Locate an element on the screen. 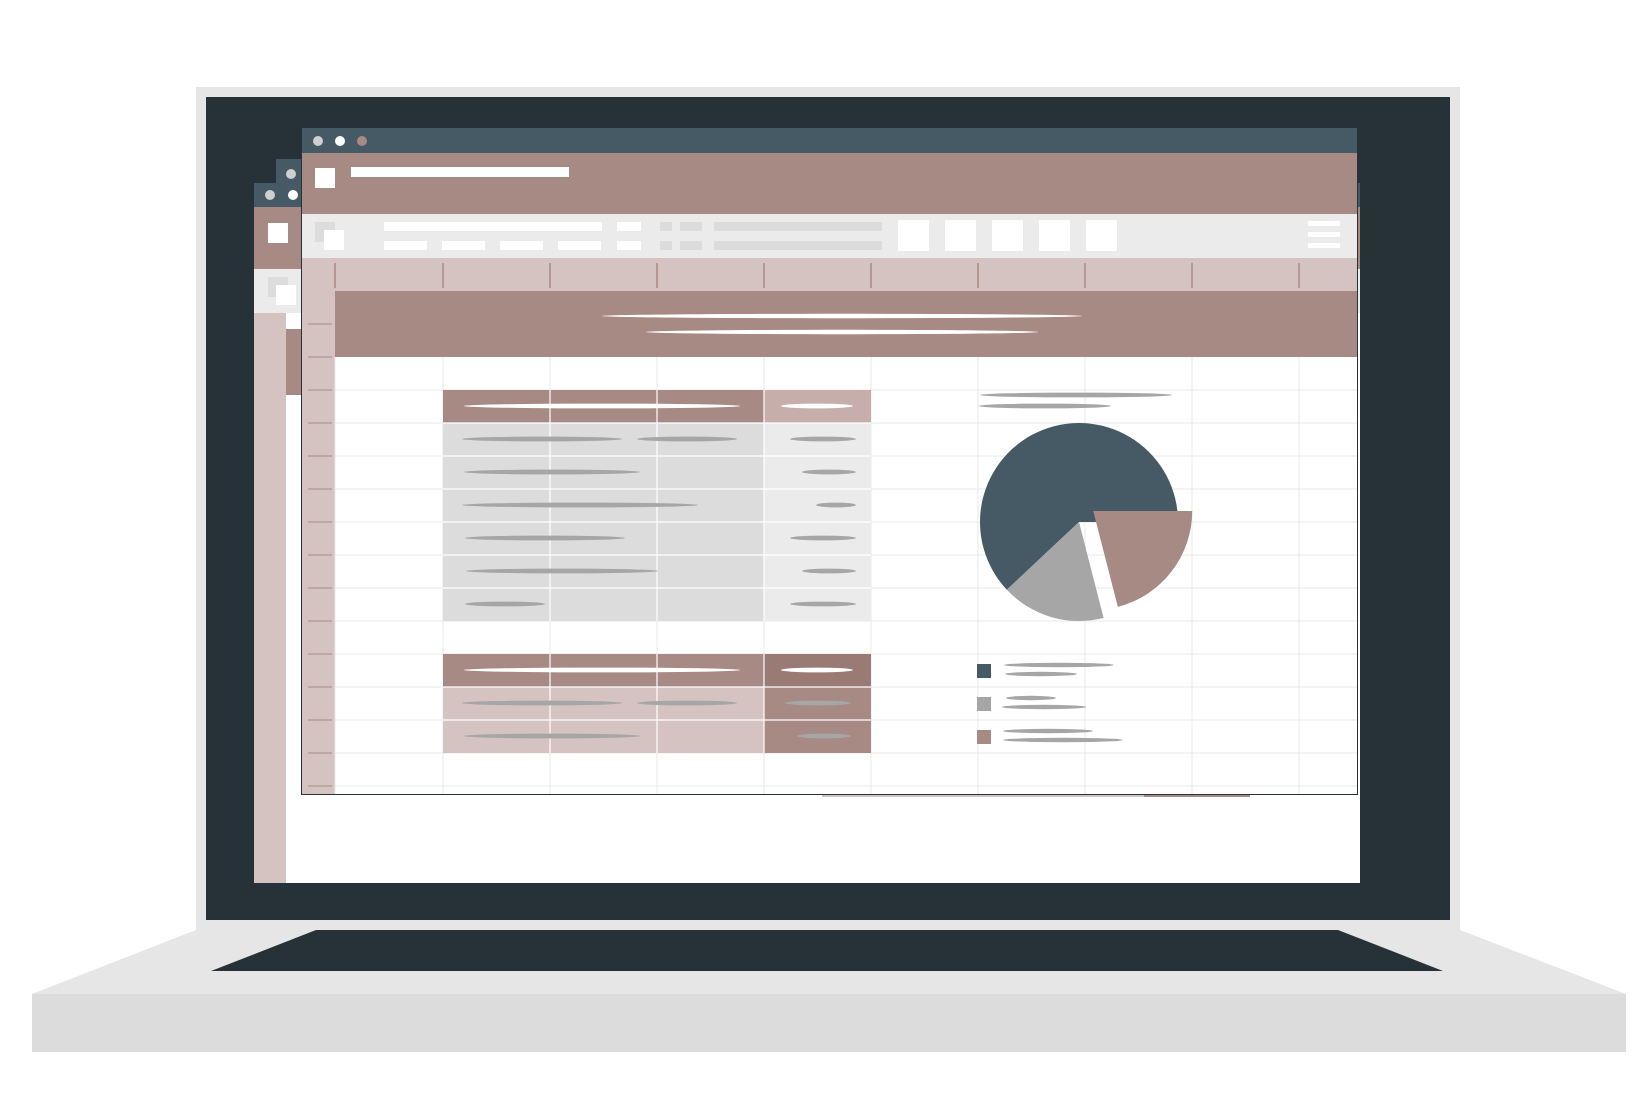  chart-legend is located at coordinates (1050, 703).